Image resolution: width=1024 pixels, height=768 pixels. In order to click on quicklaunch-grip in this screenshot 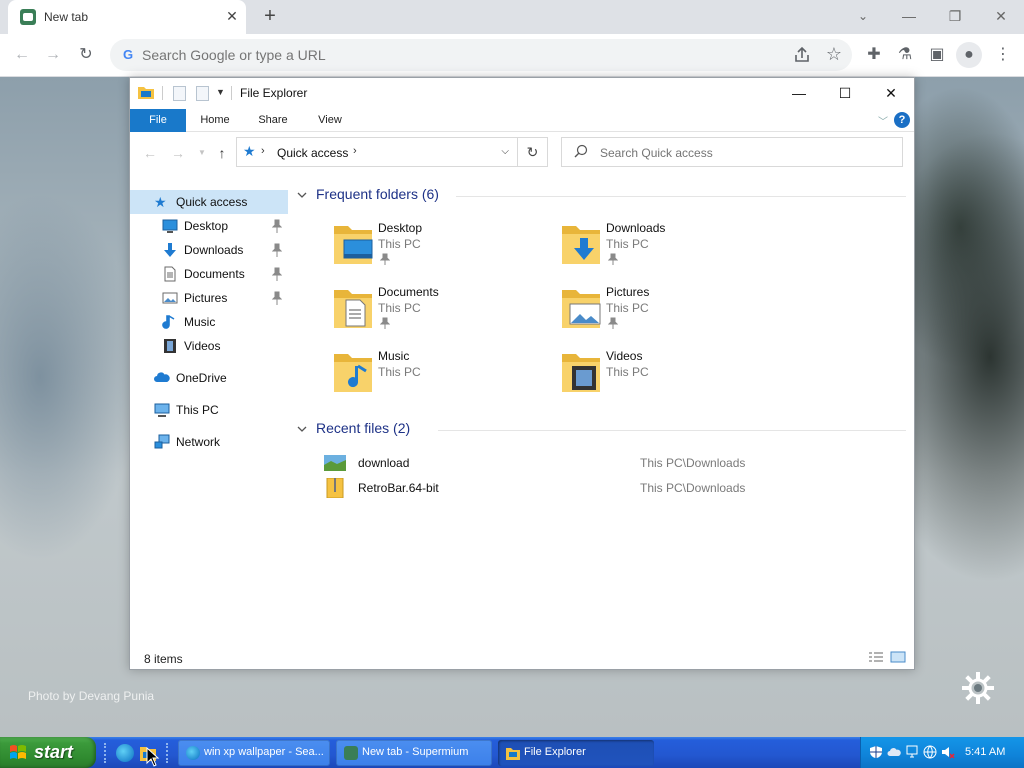, I will do `click(105, 753)`.